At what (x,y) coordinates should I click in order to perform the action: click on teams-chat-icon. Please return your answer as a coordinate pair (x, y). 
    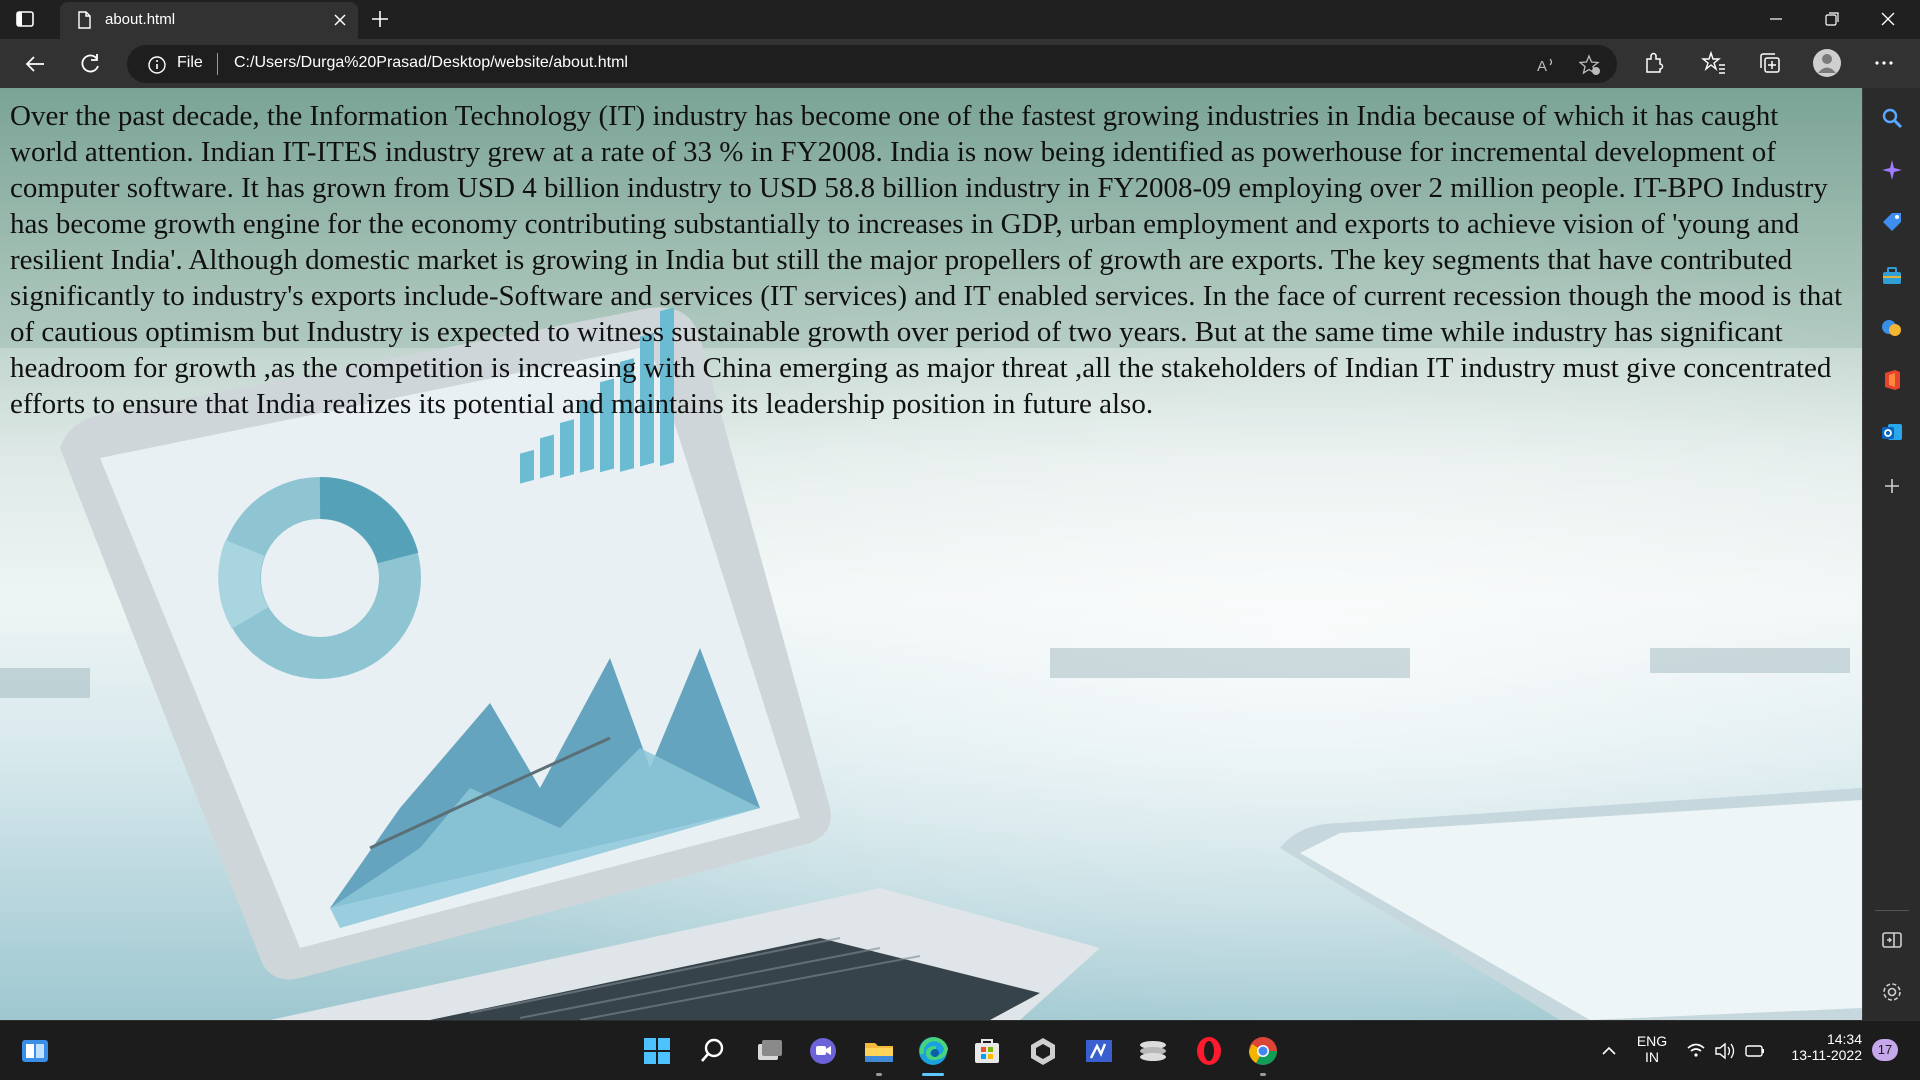
    Looking at the image, I should click on (823, 1051).